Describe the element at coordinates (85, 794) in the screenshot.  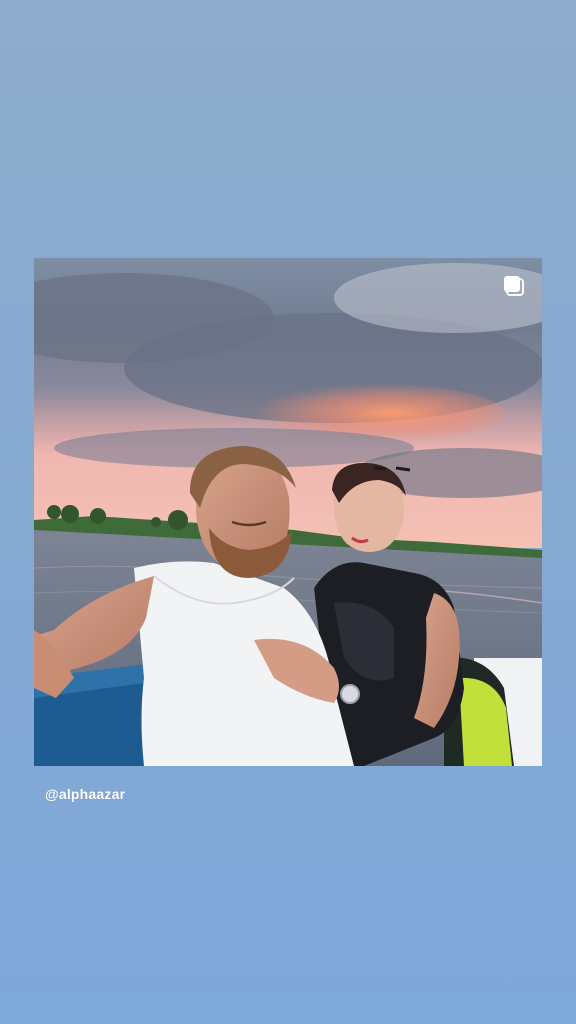
I see `attribution-handle: @alphaazar` at that location.